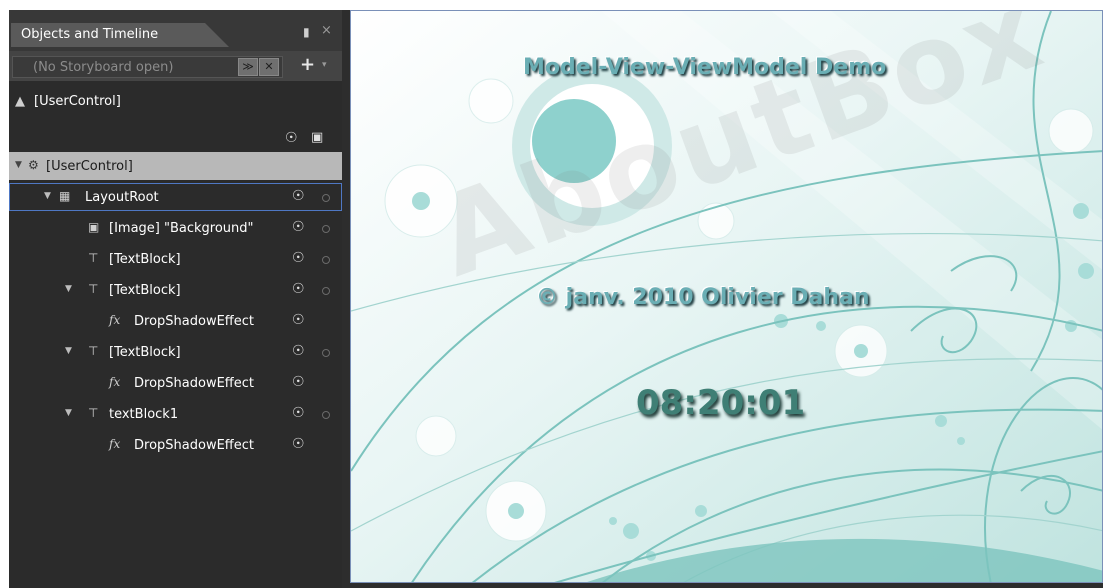  What do you see at coordinates (307, 64) in the screenshot?
I see `new-storyboard-button: +` at bounding box center [307, 64].